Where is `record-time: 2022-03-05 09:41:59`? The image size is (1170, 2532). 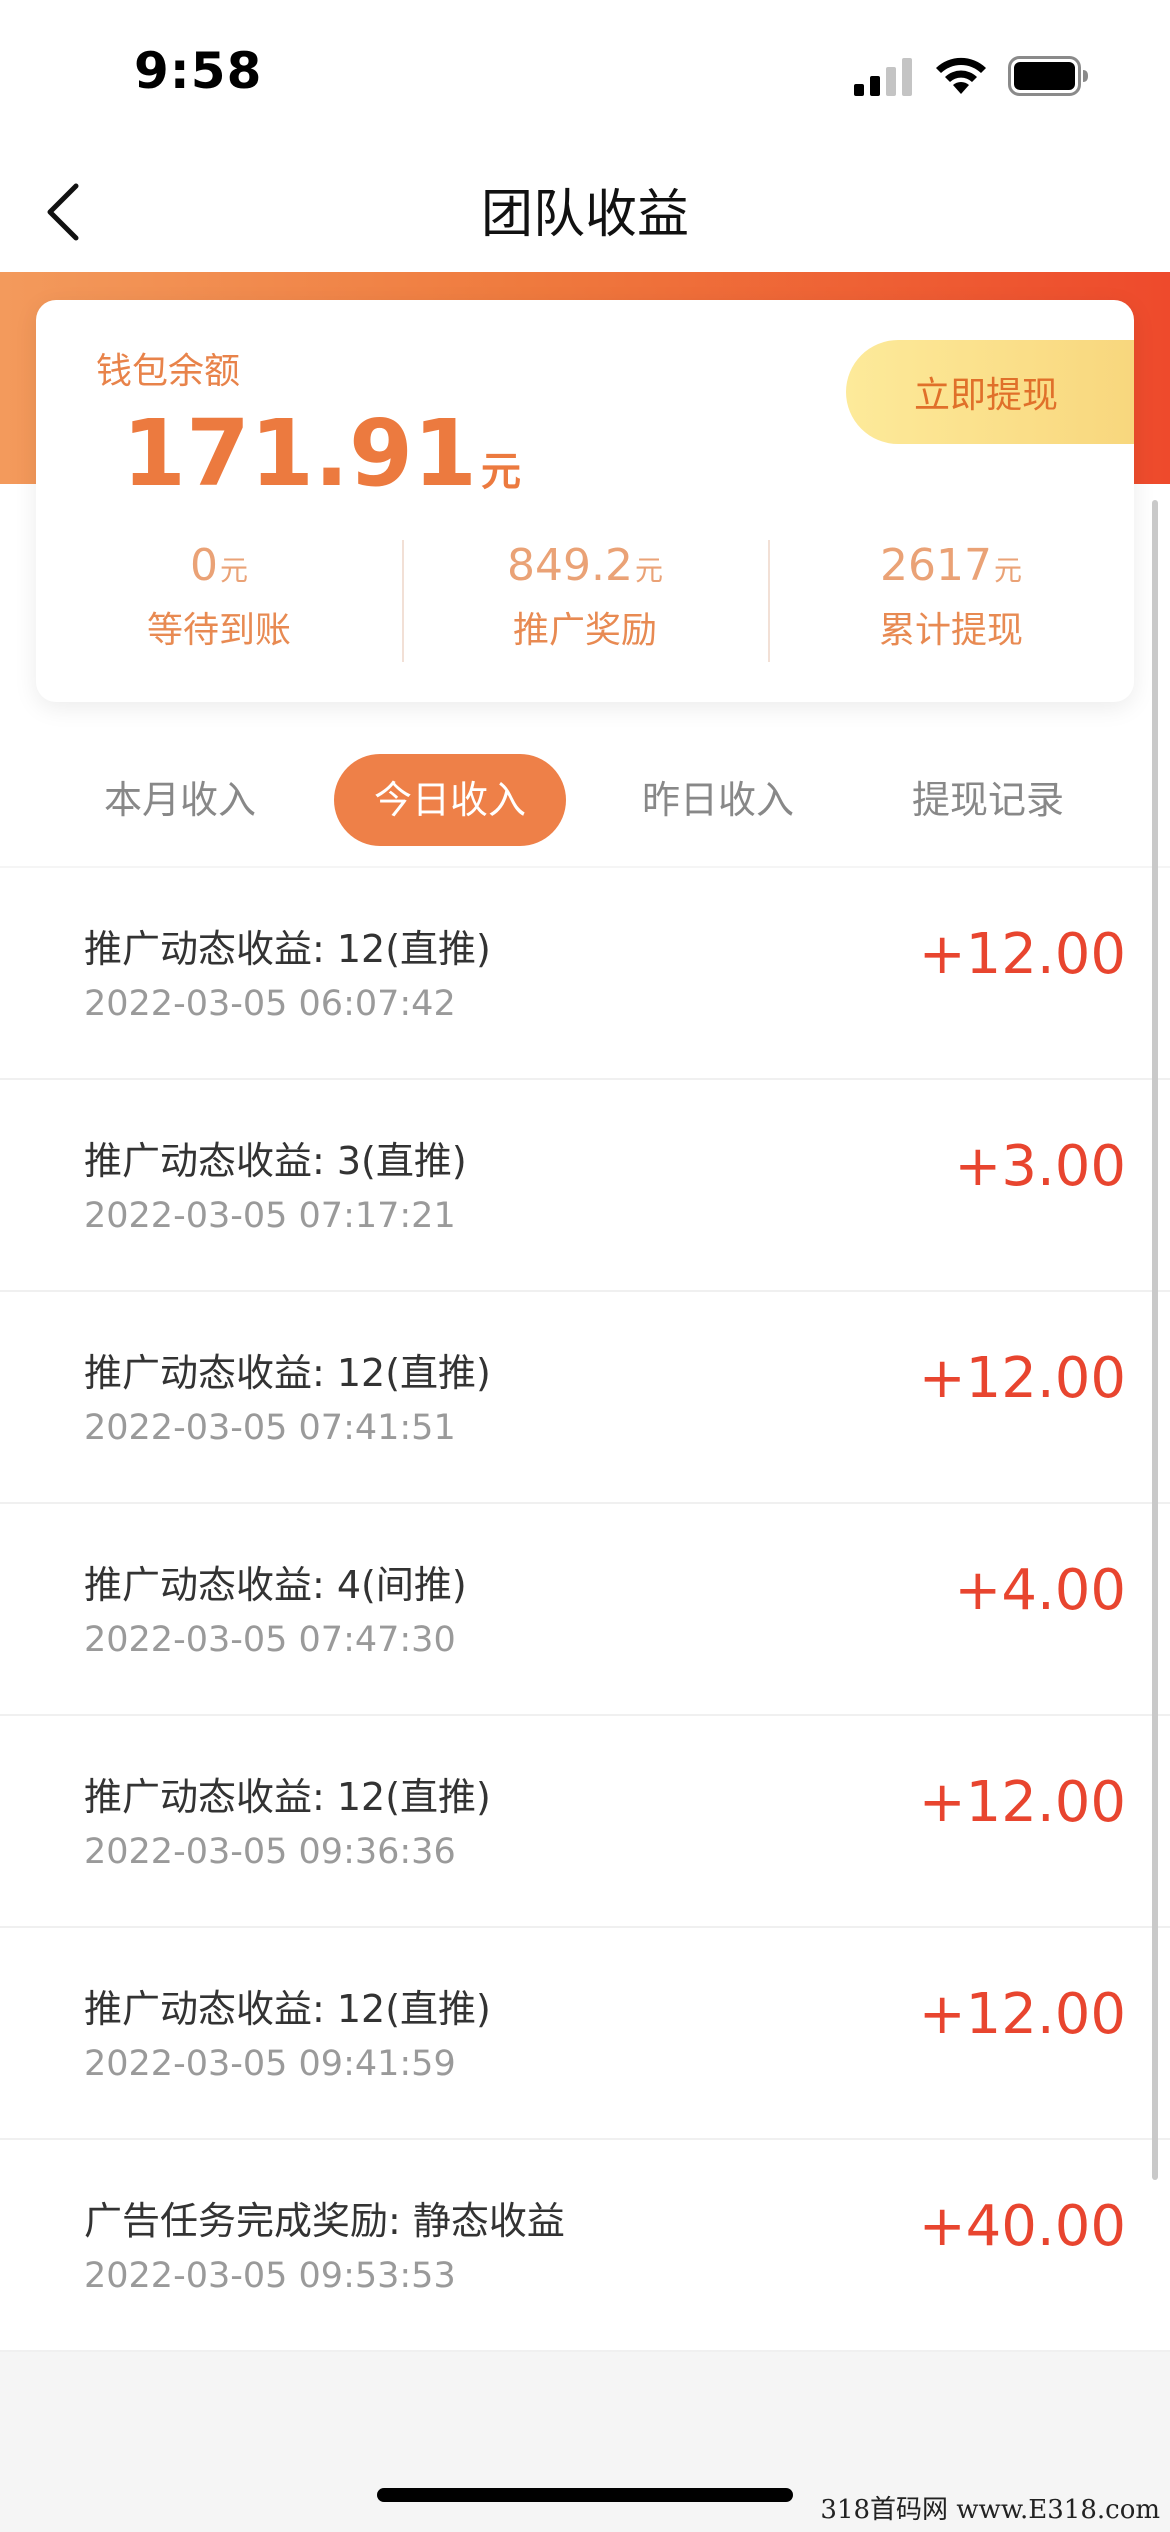 record-time: 2022-03-05 09:41:59 is located at coordinates (270, 2064).